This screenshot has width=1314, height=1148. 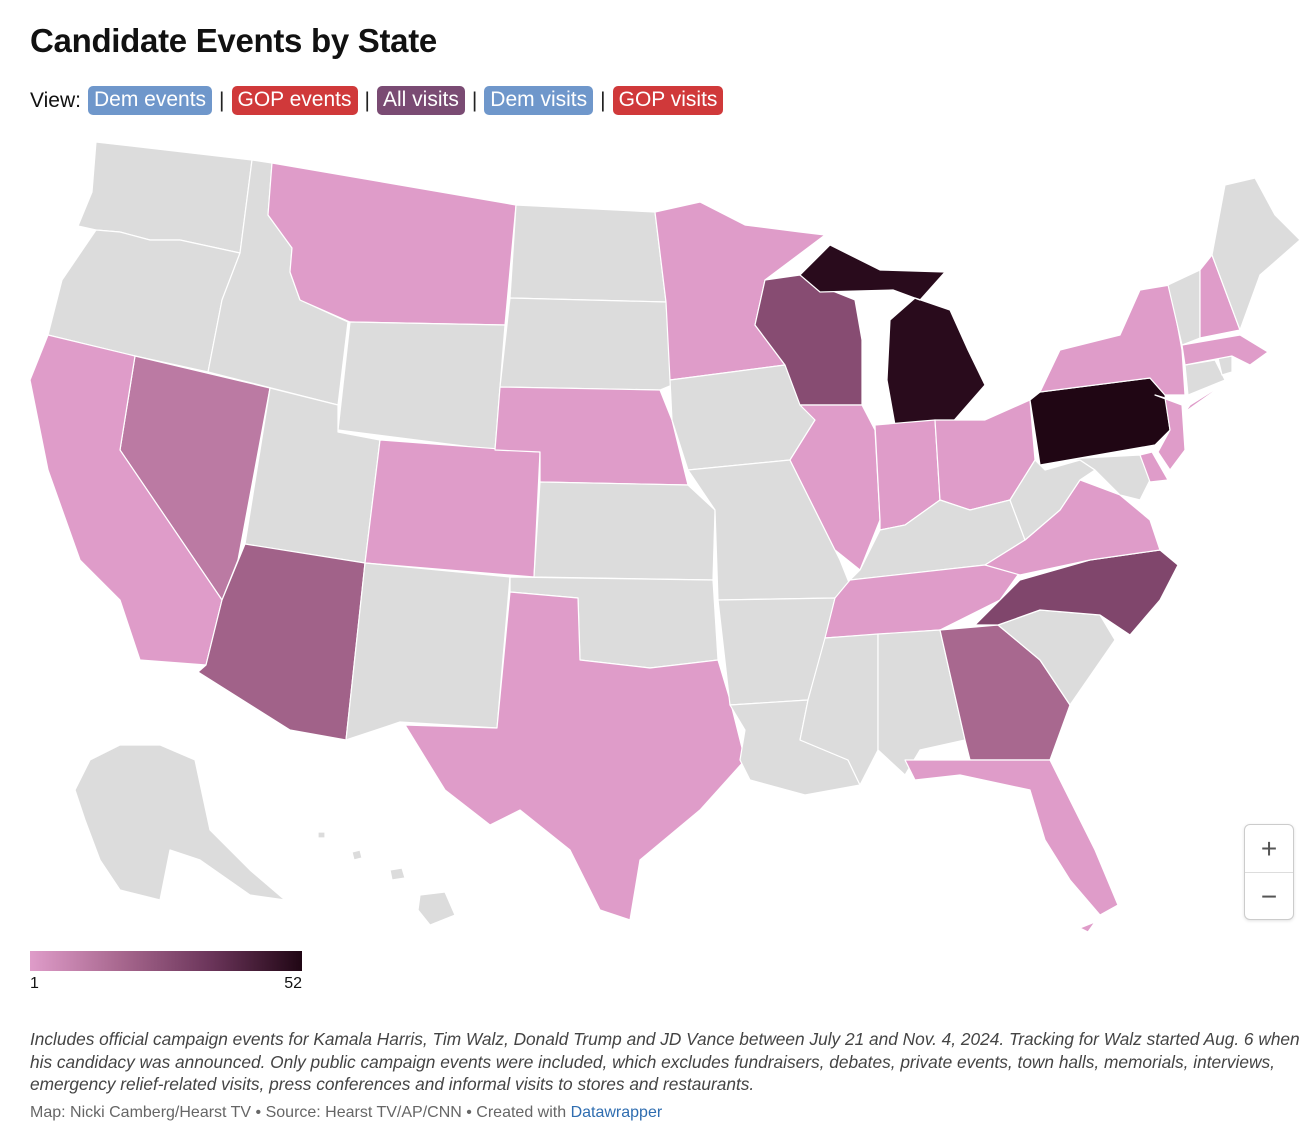 What do you see at coordinates (420, 100) in the screenshot?
I see `view-option-all-visits: All visits` at bounding box center [420, 100].